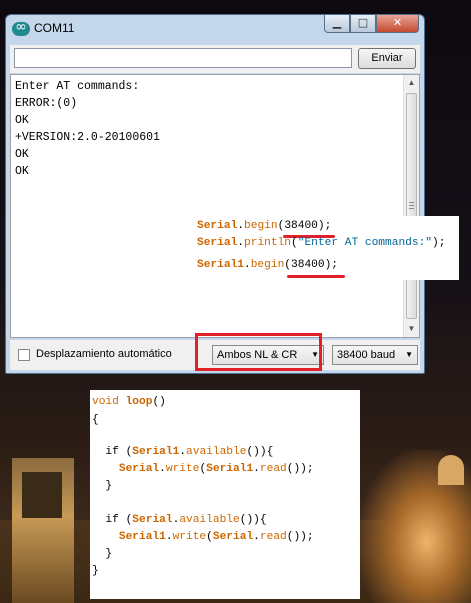 The width and height of the screenshot is (471, 603). I want to click on chevron-down-icon: ▼, so click(409, 354).